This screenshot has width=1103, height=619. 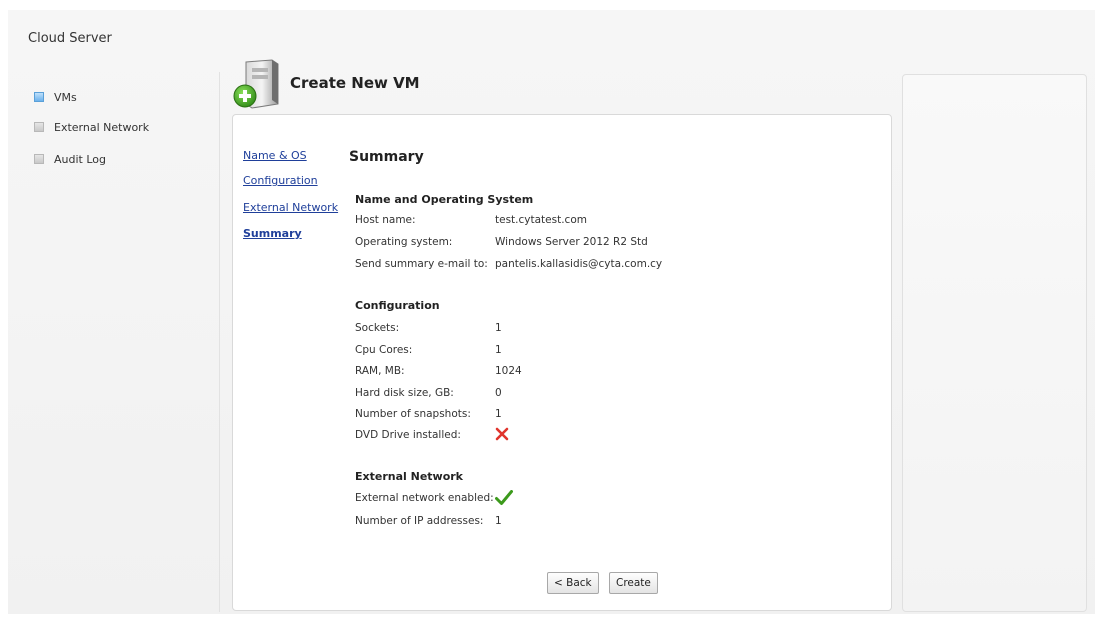 What do you see at coordinates (444, 199) in the screenshot?
I see `section-heading-name-os: Name and Operating System` at bounding box center [444, 199].